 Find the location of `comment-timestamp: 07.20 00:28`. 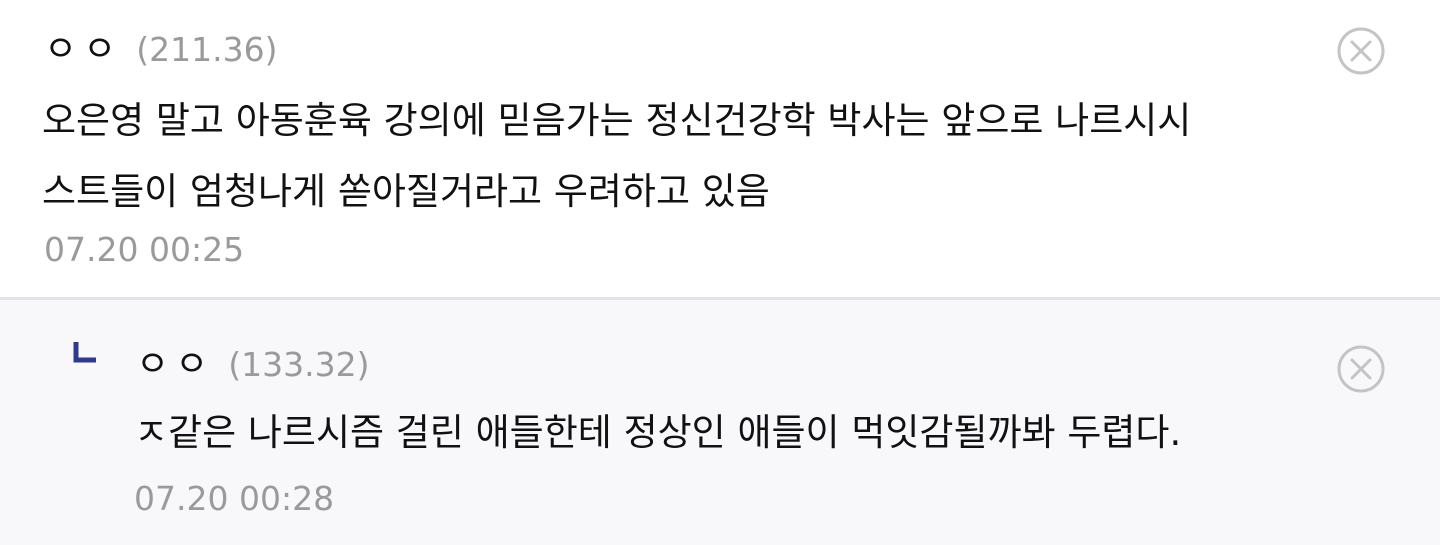

comment-timestamp: 07.20 00:28 is located at coordinates (234, 498).